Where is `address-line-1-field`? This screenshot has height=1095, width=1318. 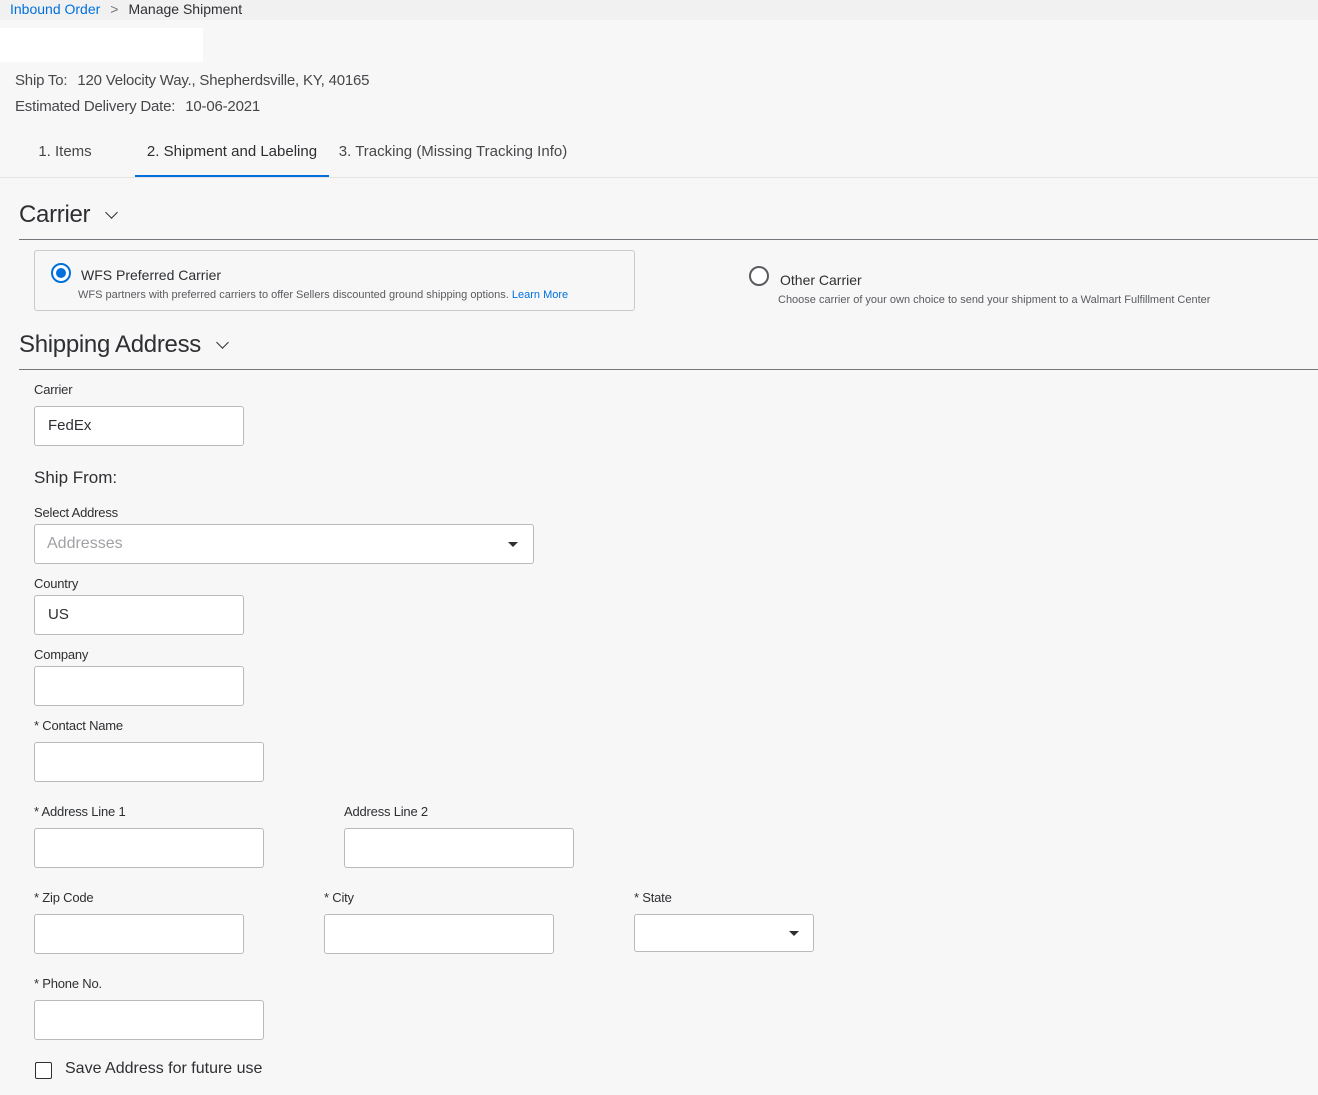
address-line-1-field is located at coordinates (149, 848).